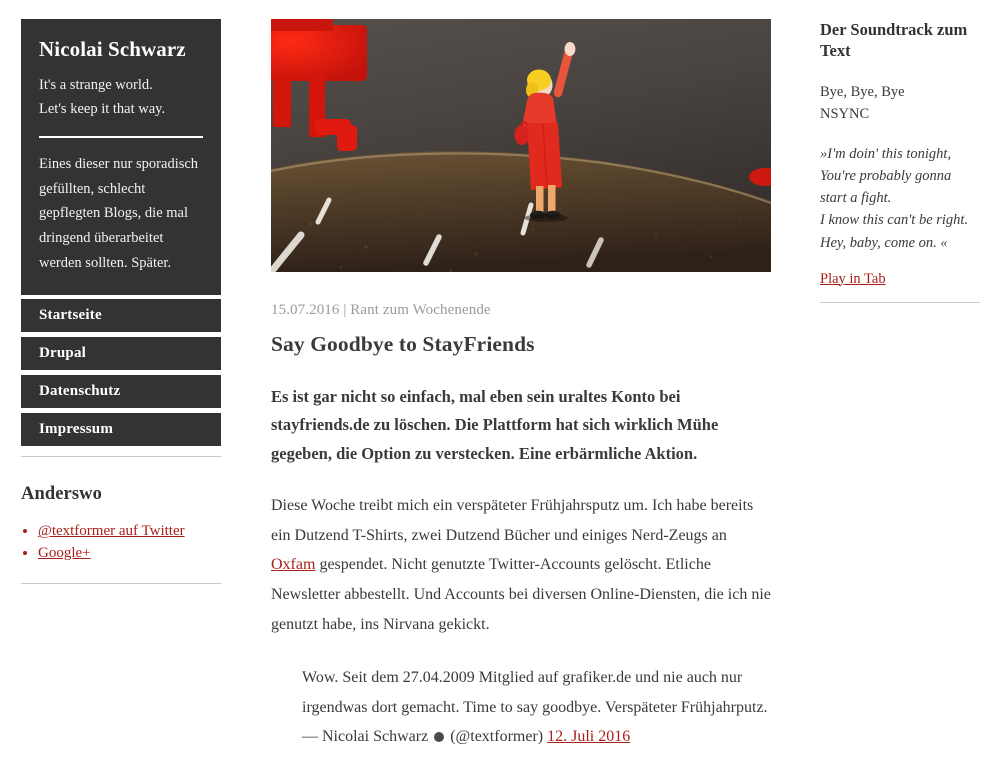 This screenshot has height=780, width=1000. I want to click on song-artist: NSYNC, so click(845, 113).